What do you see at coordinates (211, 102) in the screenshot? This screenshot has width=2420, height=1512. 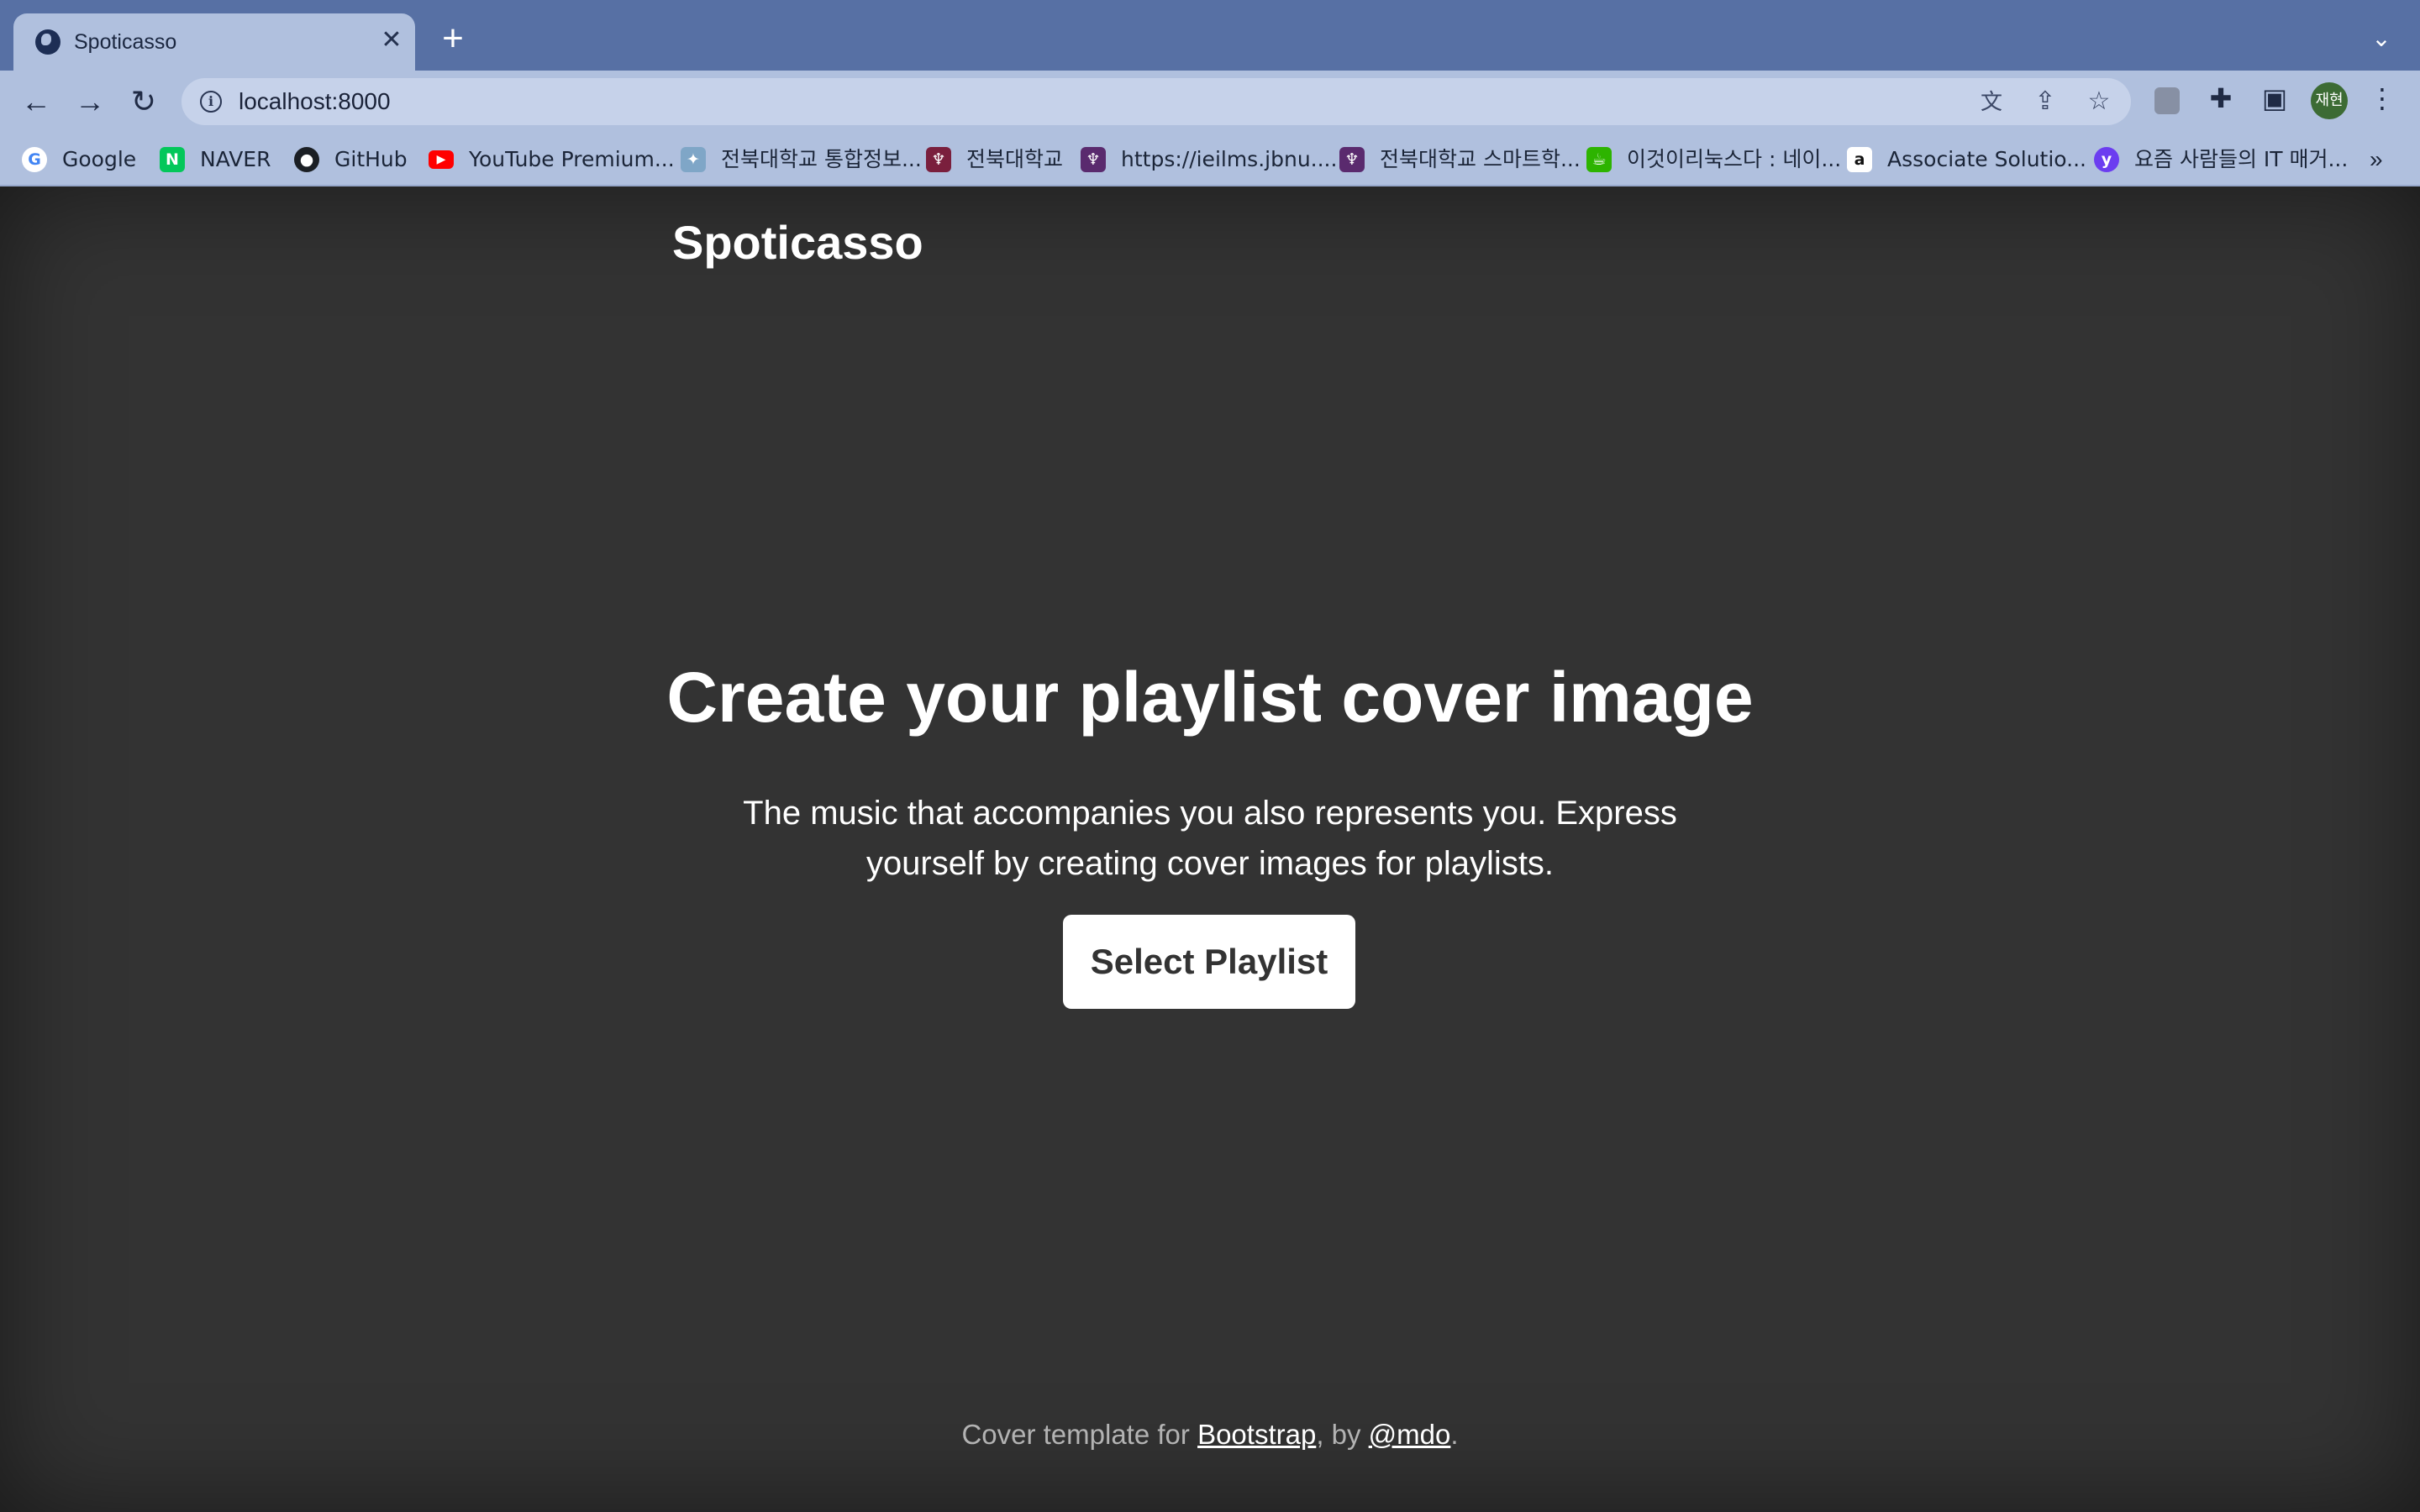 I see `info-icon: i` at bounding box center [211, 102].